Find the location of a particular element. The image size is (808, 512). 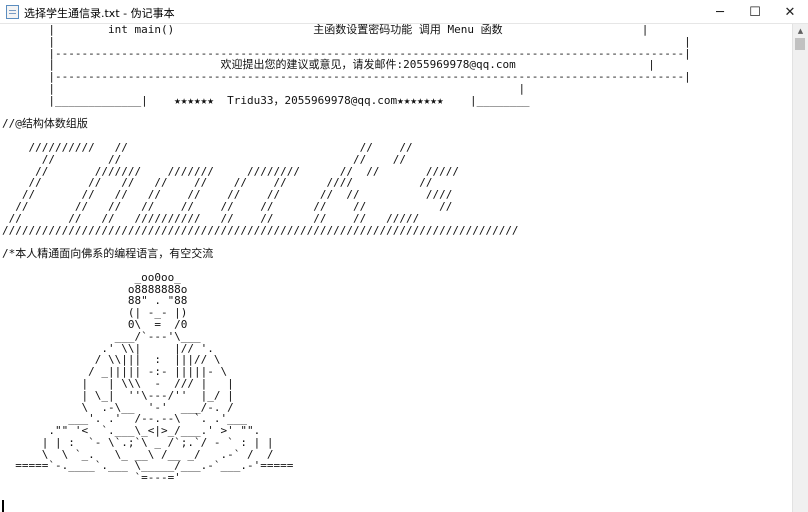

window-title: 选择学生通信录.txt - 伪记事本 is located at coordinates (99, 13).